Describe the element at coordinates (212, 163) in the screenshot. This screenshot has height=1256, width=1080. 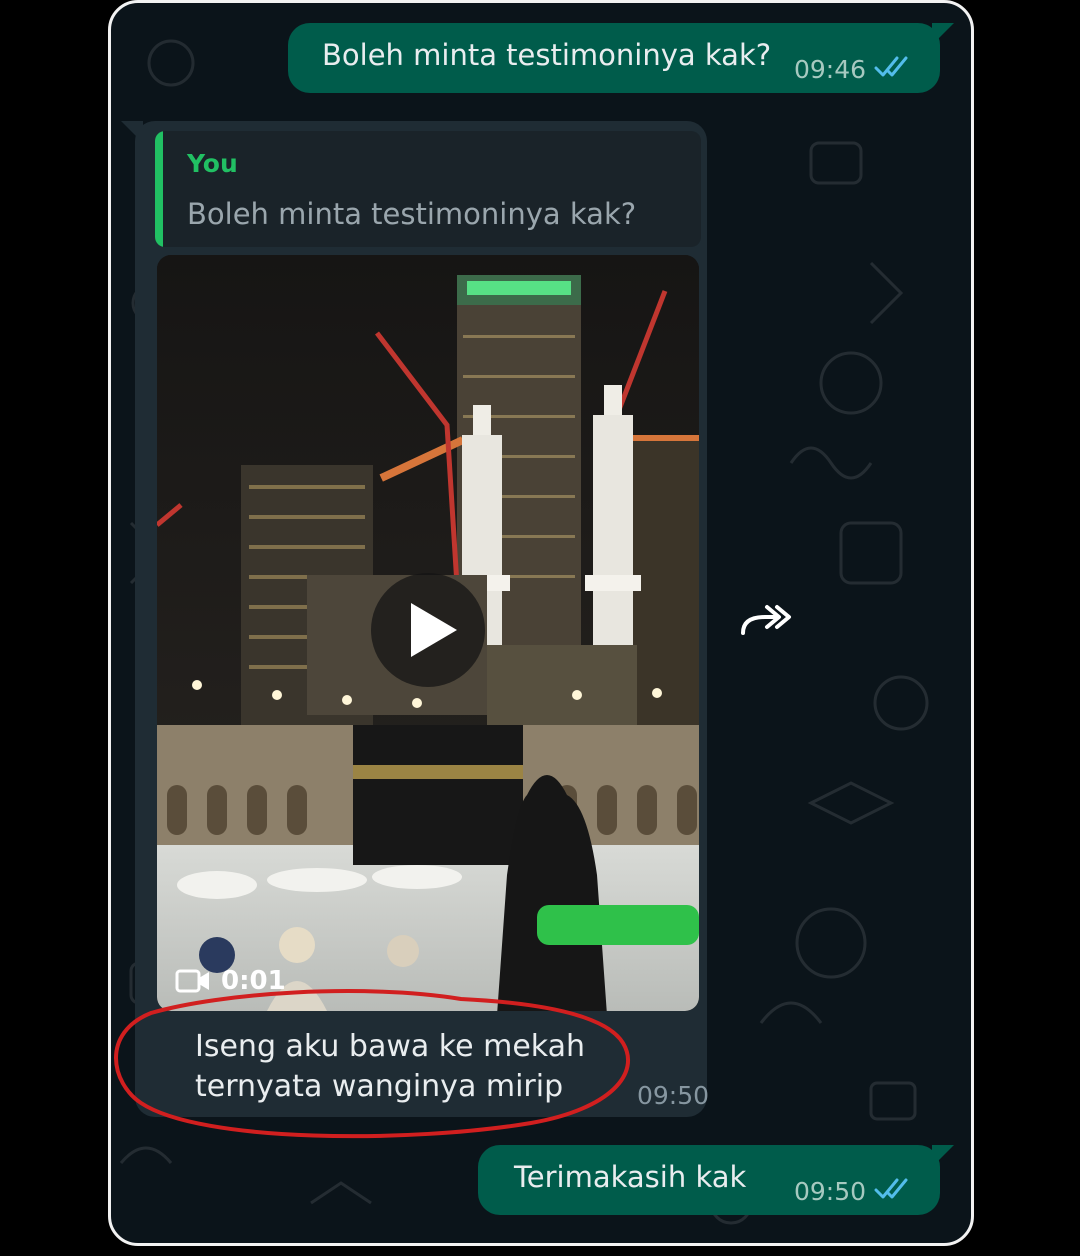
I see `quote-author: You` at that location.